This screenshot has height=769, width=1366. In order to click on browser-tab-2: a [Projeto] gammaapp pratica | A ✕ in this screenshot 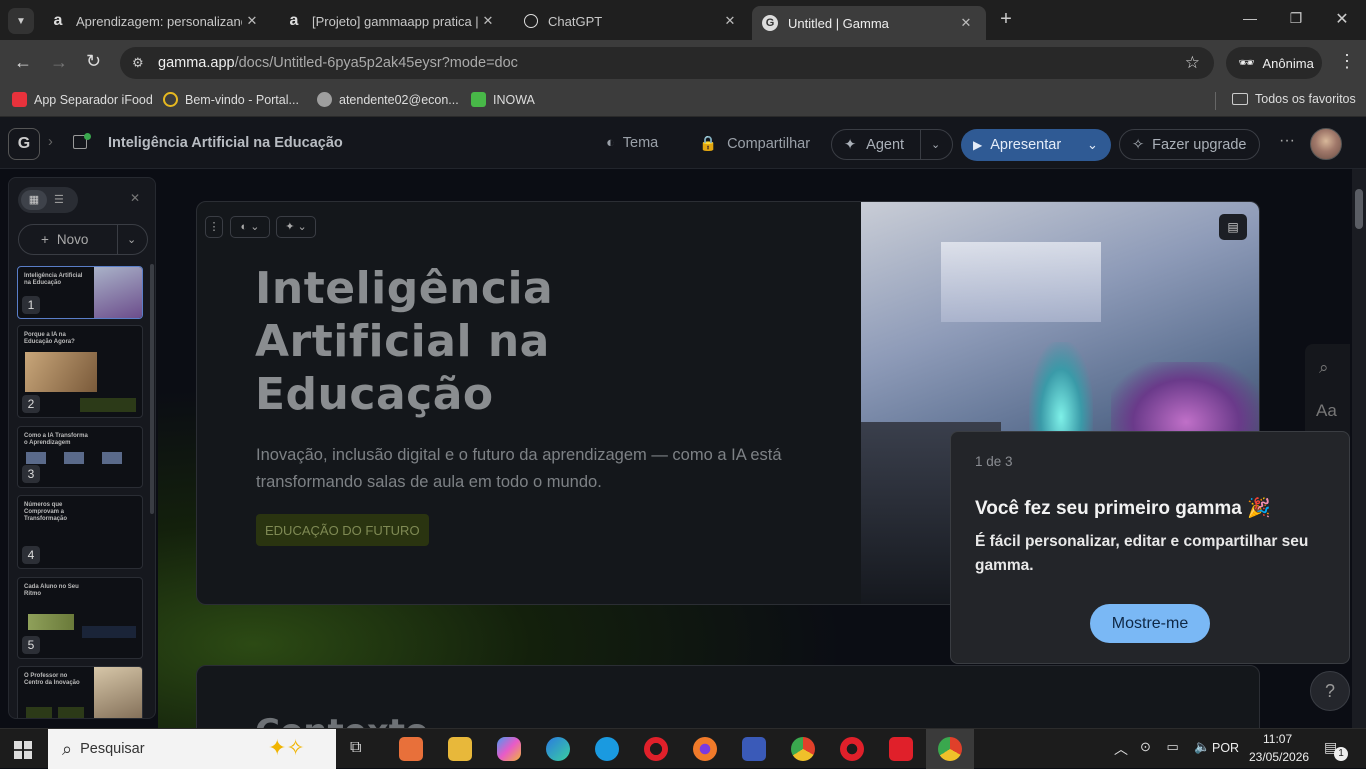, I will do `click(392, 21)`.